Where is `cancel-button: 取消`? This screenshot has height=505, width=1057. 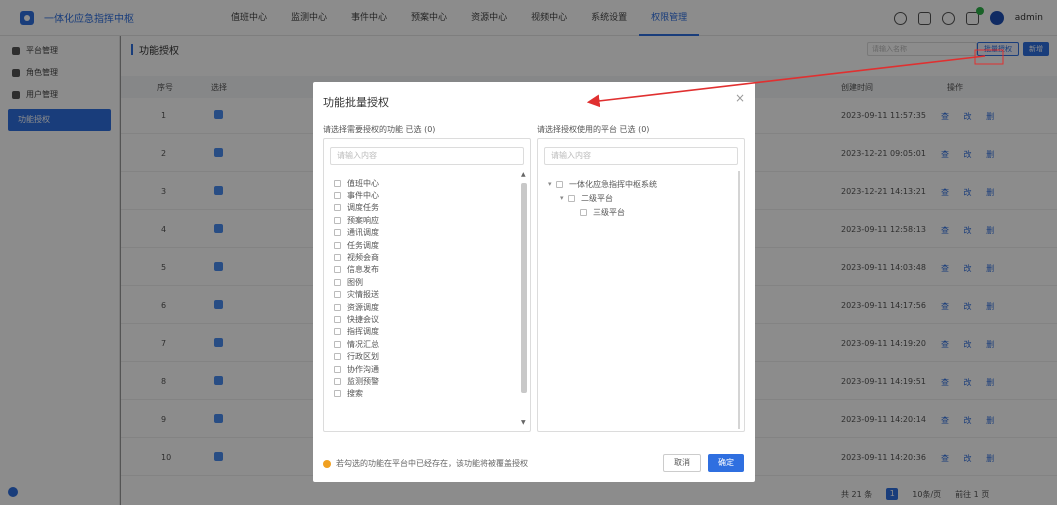
cancel-button: 取消 is located at coordinates (682, 463).